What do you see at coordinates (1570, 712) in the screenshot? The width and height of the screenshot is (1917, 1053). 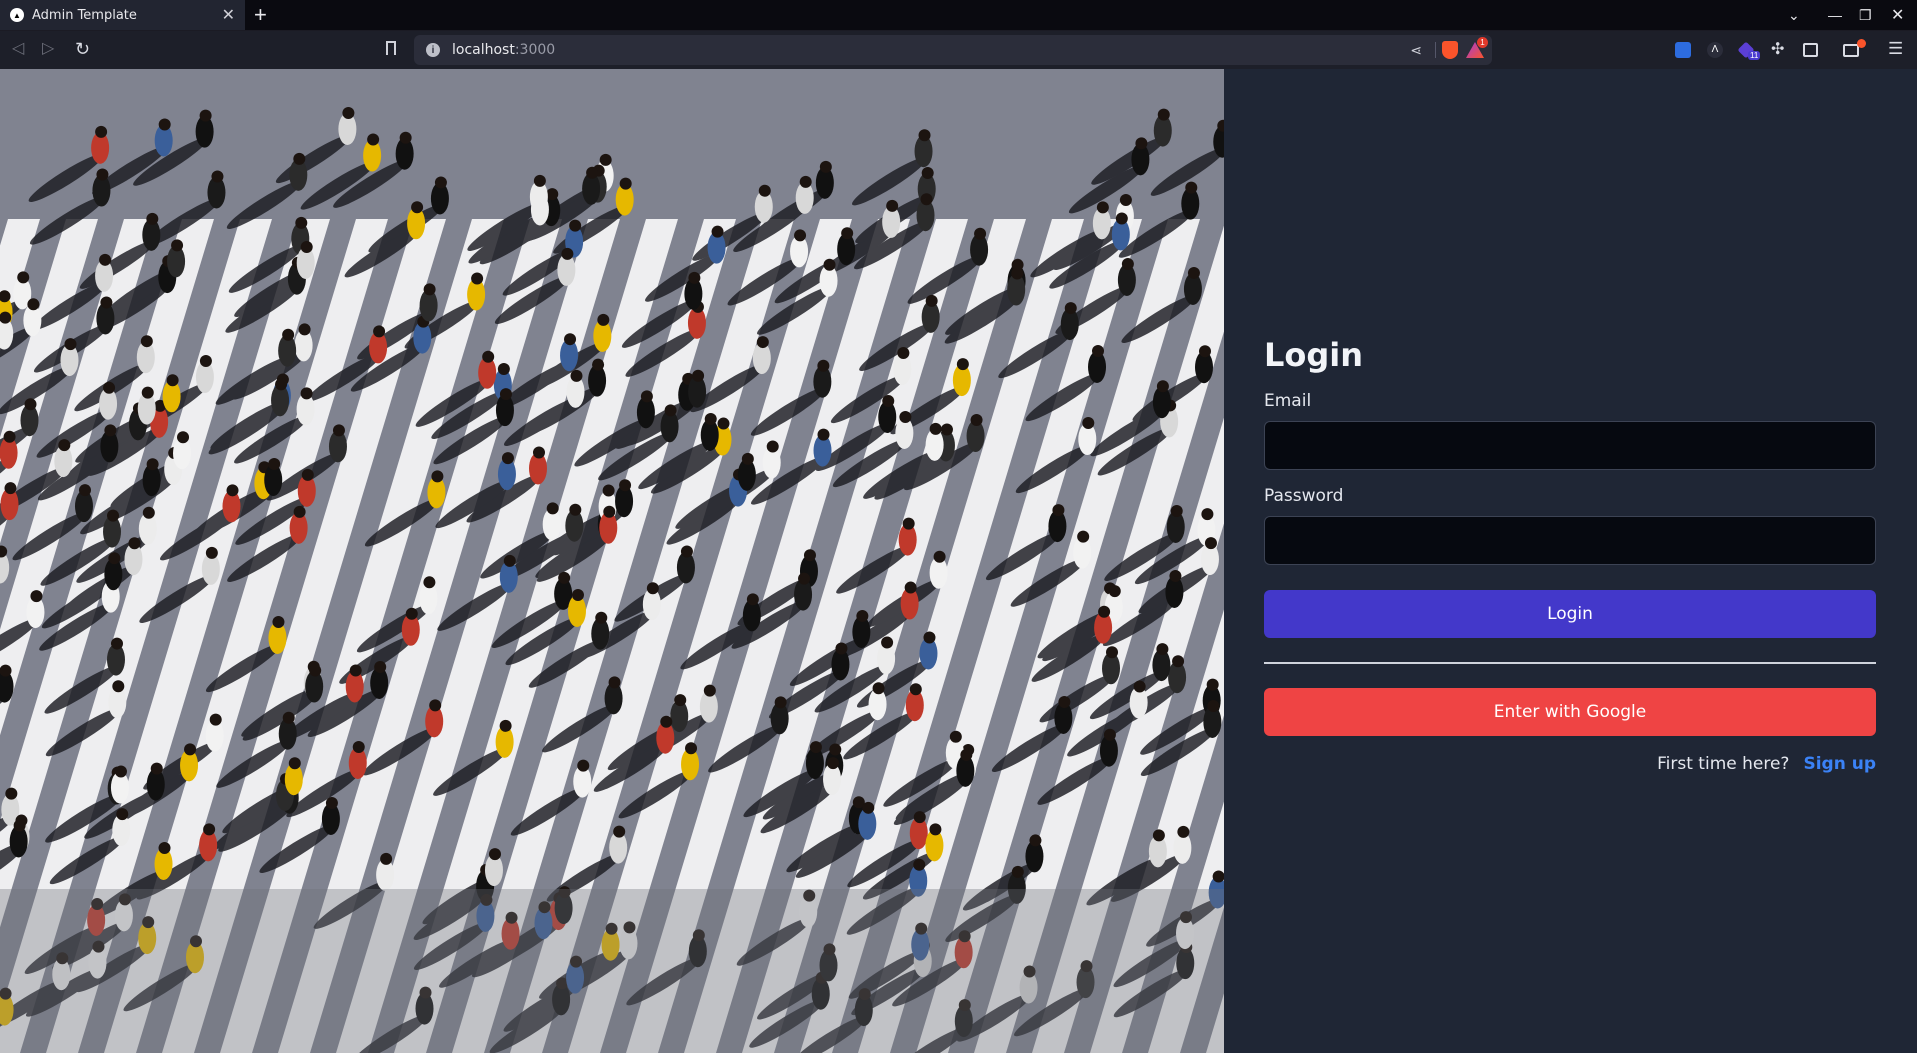 I see `google-login-button: Enter with Google` at bounding box center [1570, 712].